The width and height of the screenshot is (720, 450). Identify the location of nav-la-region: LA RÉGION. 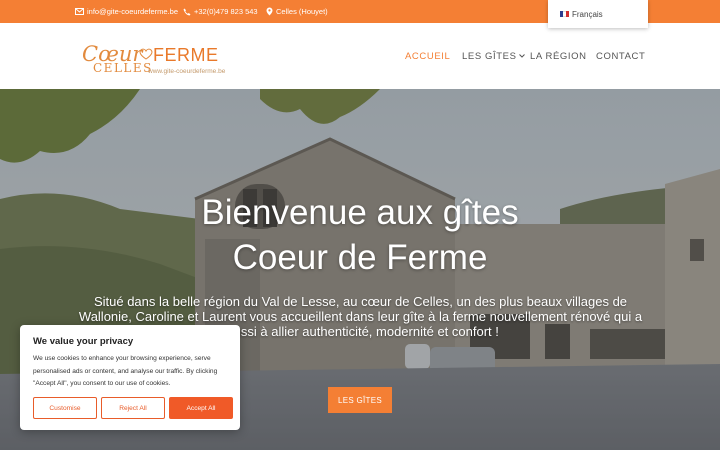
(558, 56).